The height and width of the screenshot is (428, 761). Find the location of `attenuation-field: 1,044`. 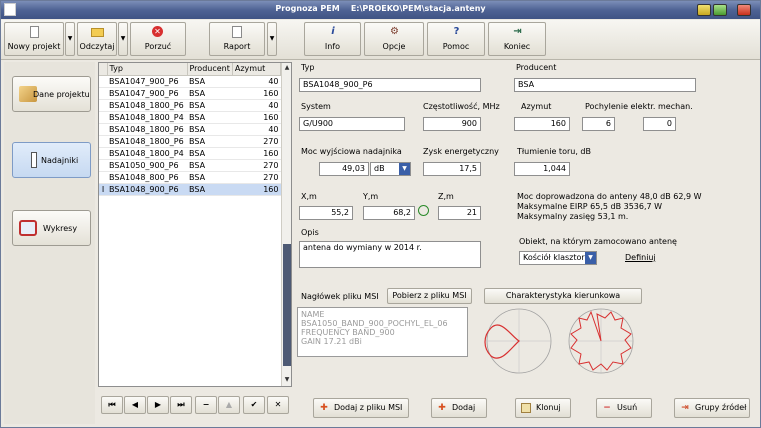

attenuation-field: 1,044 is located at coordinates (542, 169).